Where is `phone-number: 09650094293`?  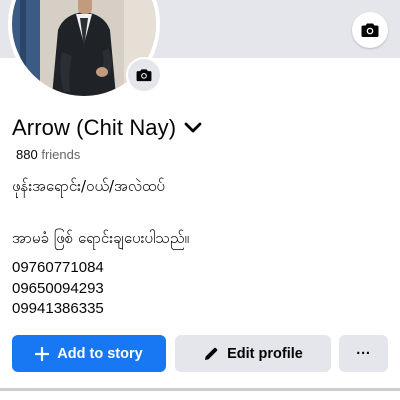
phone-number: 09650094293 is located at coordinates (58, 288).